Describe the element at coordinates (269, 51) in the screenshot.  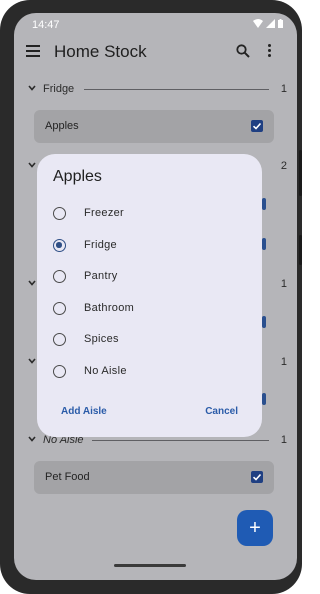
I see `more-vert-icon` at that location.